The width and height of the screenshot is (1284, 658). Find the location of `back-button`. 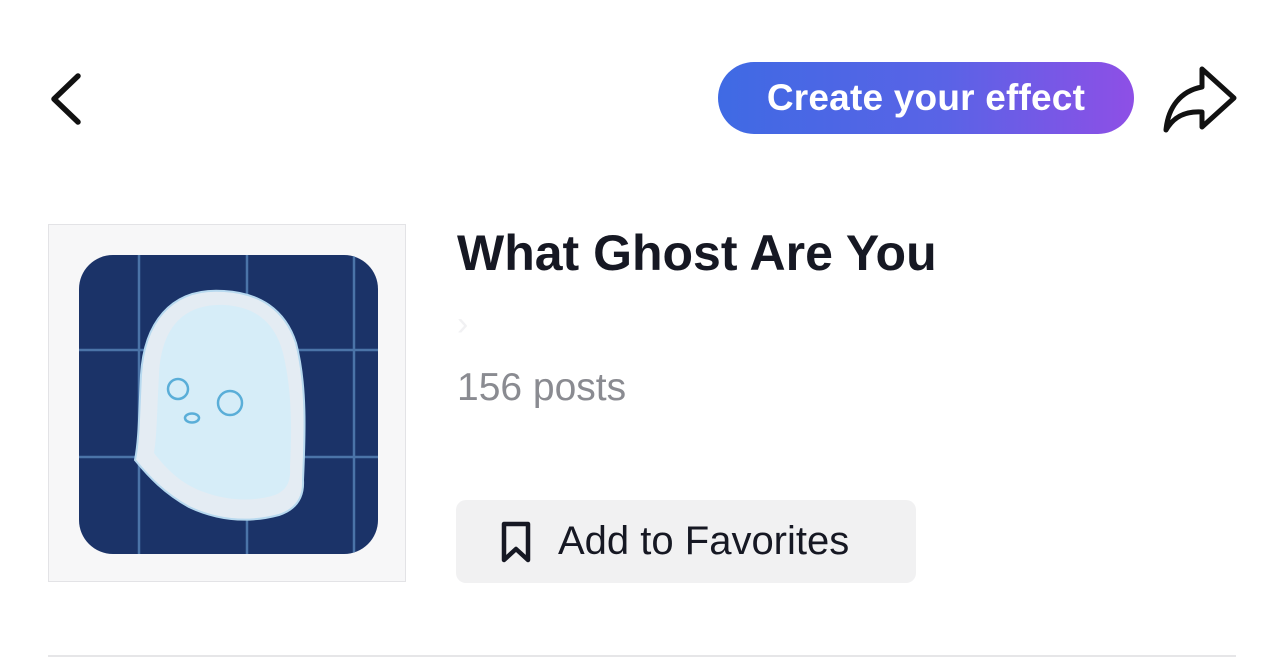

back-button is located at coordinates (70, 99).